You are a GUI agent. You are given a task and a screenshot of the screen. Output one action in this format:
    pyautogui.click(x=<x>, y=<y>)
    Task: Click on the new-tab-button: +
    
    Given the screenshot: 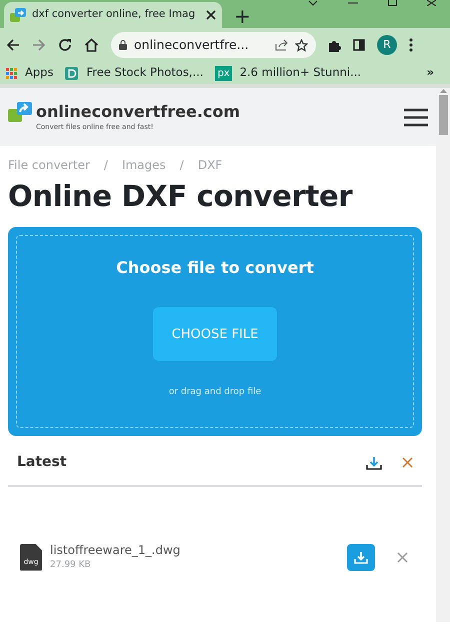 What is the action you would take?
    pyautogui.click(x=242, y=16)
    